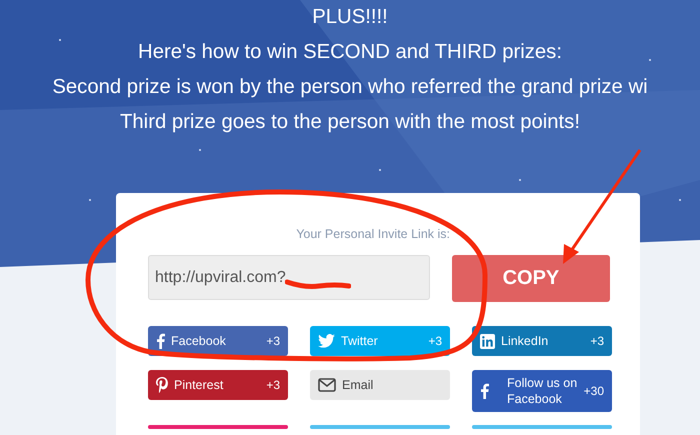  I want to click on bird-icon, so click(326, 341).